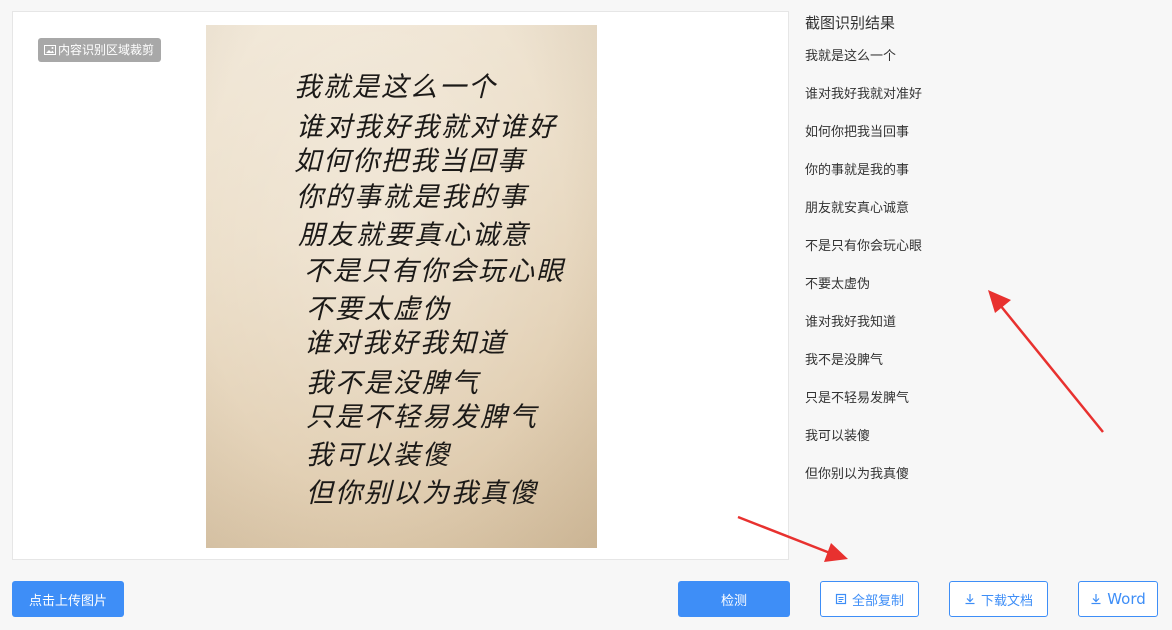 Image resolution: width=1172 pixels, height=630 pixels. What do you see at coordinates (106, 50) in the screenshot?
I see `crop-region-label: 内容识别区域裁剪` at bounding box center [106, 50].